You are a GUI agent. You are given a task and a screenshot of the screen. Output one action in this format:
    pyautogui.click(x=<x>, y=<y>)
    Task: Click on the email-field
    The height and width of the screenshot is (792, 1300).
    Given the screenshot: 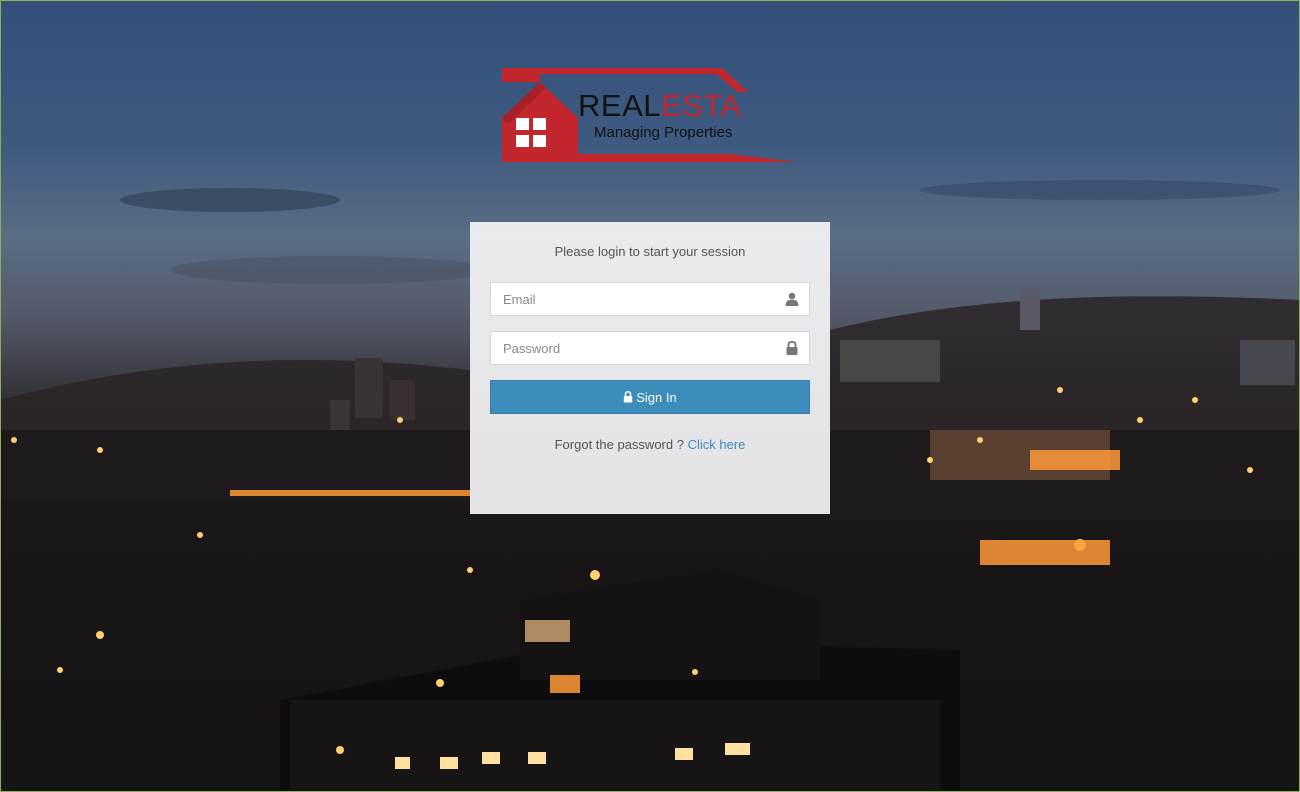 What is the action you would take?
    pyautogui.click(x=650, y=299)
    